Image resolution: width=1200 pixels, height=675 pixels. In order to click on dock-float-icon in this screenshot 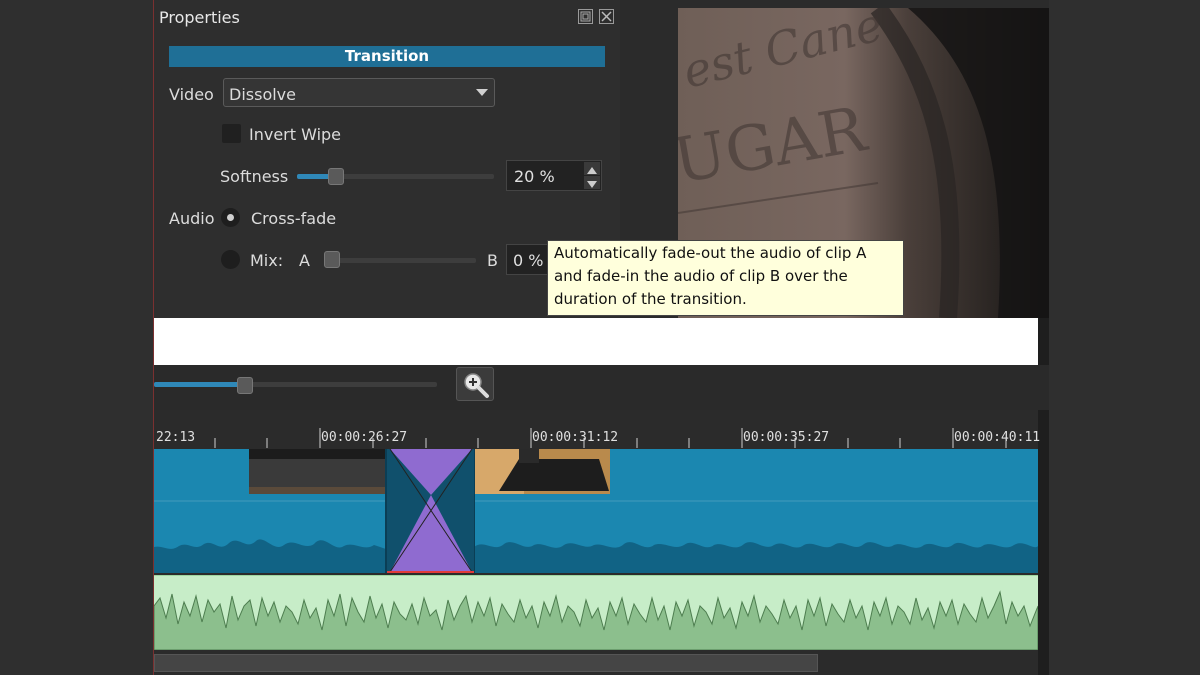, I will do `click(585, 16)`.